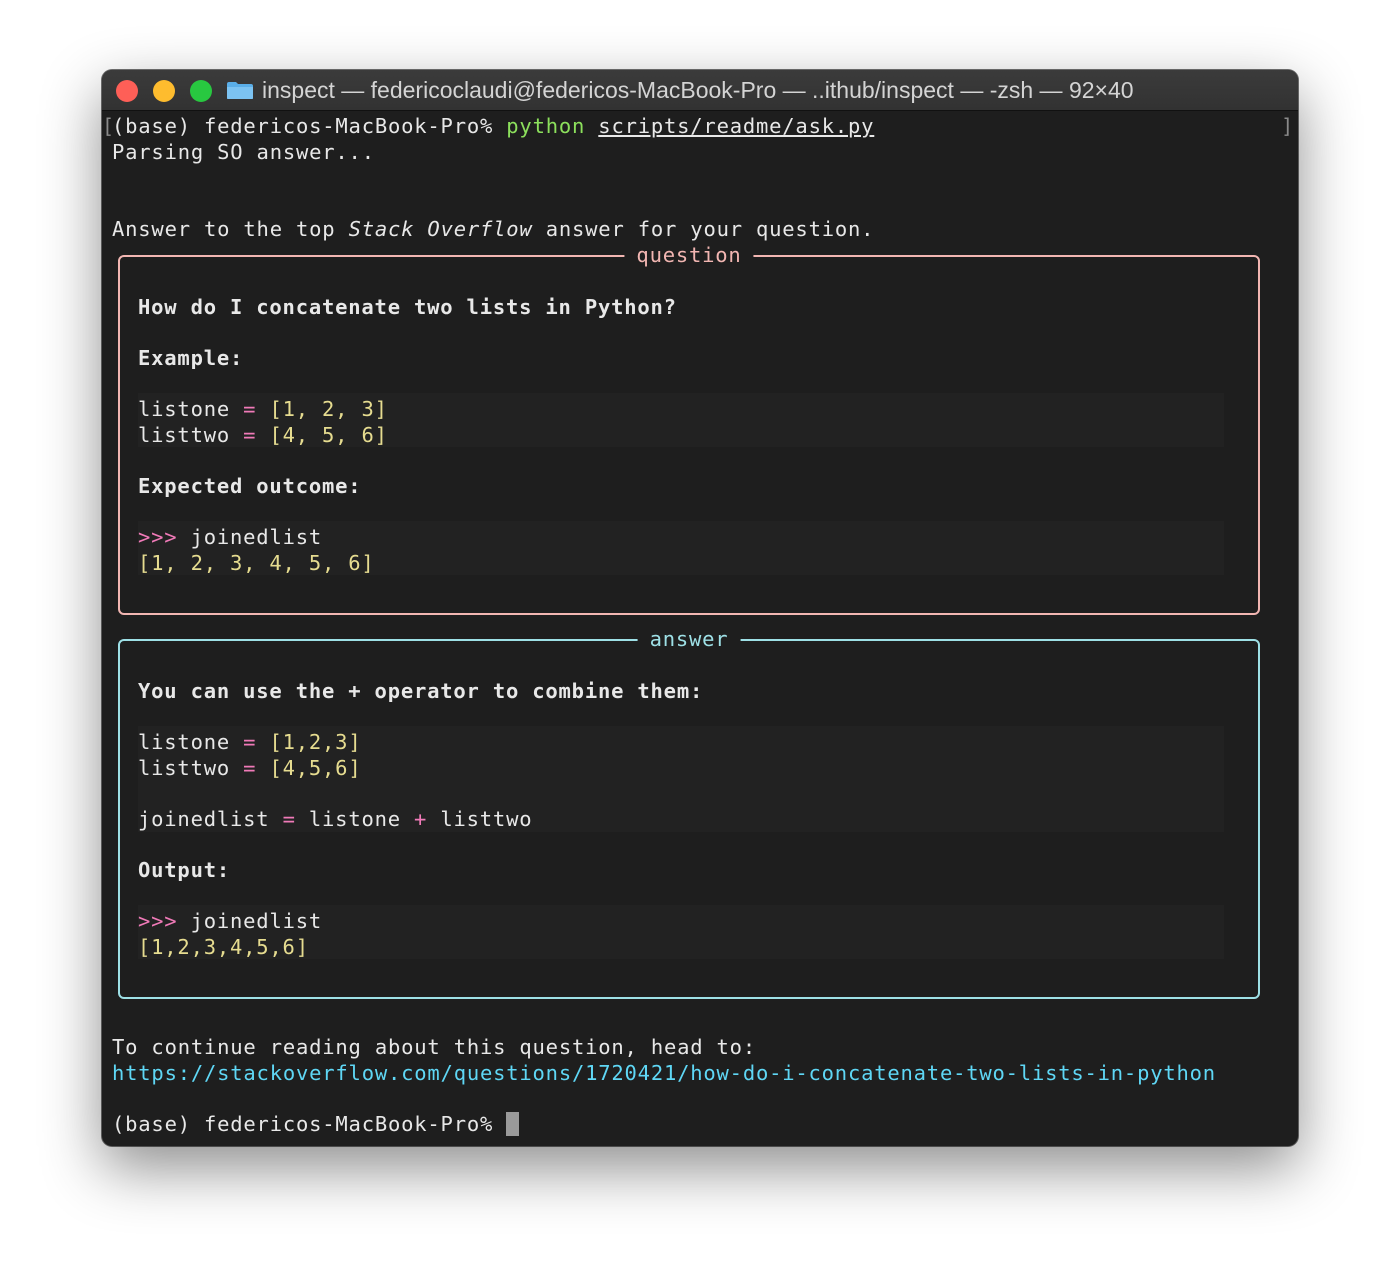  I want to click on intro-text-after: answer for your question., so click(710, 229).